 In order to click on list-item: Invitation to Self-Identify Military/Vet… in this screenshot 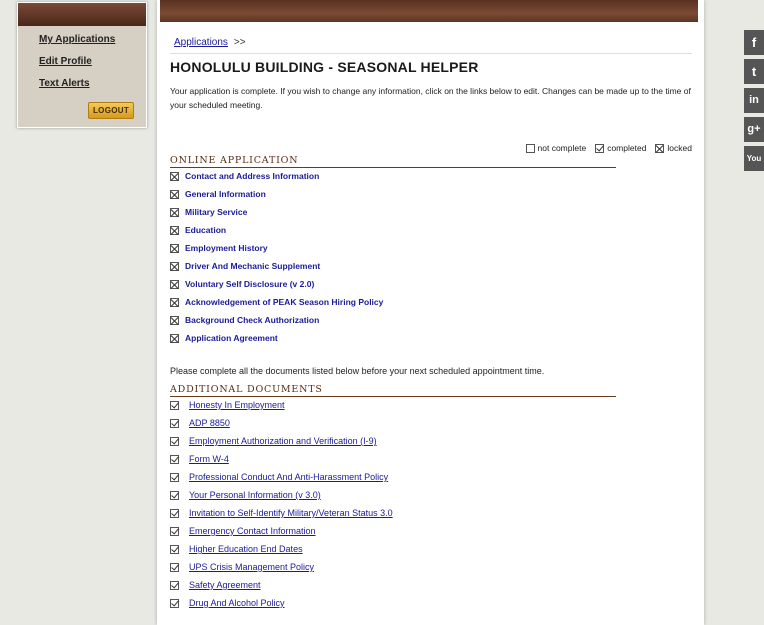, I will do `click(281, 513)`.